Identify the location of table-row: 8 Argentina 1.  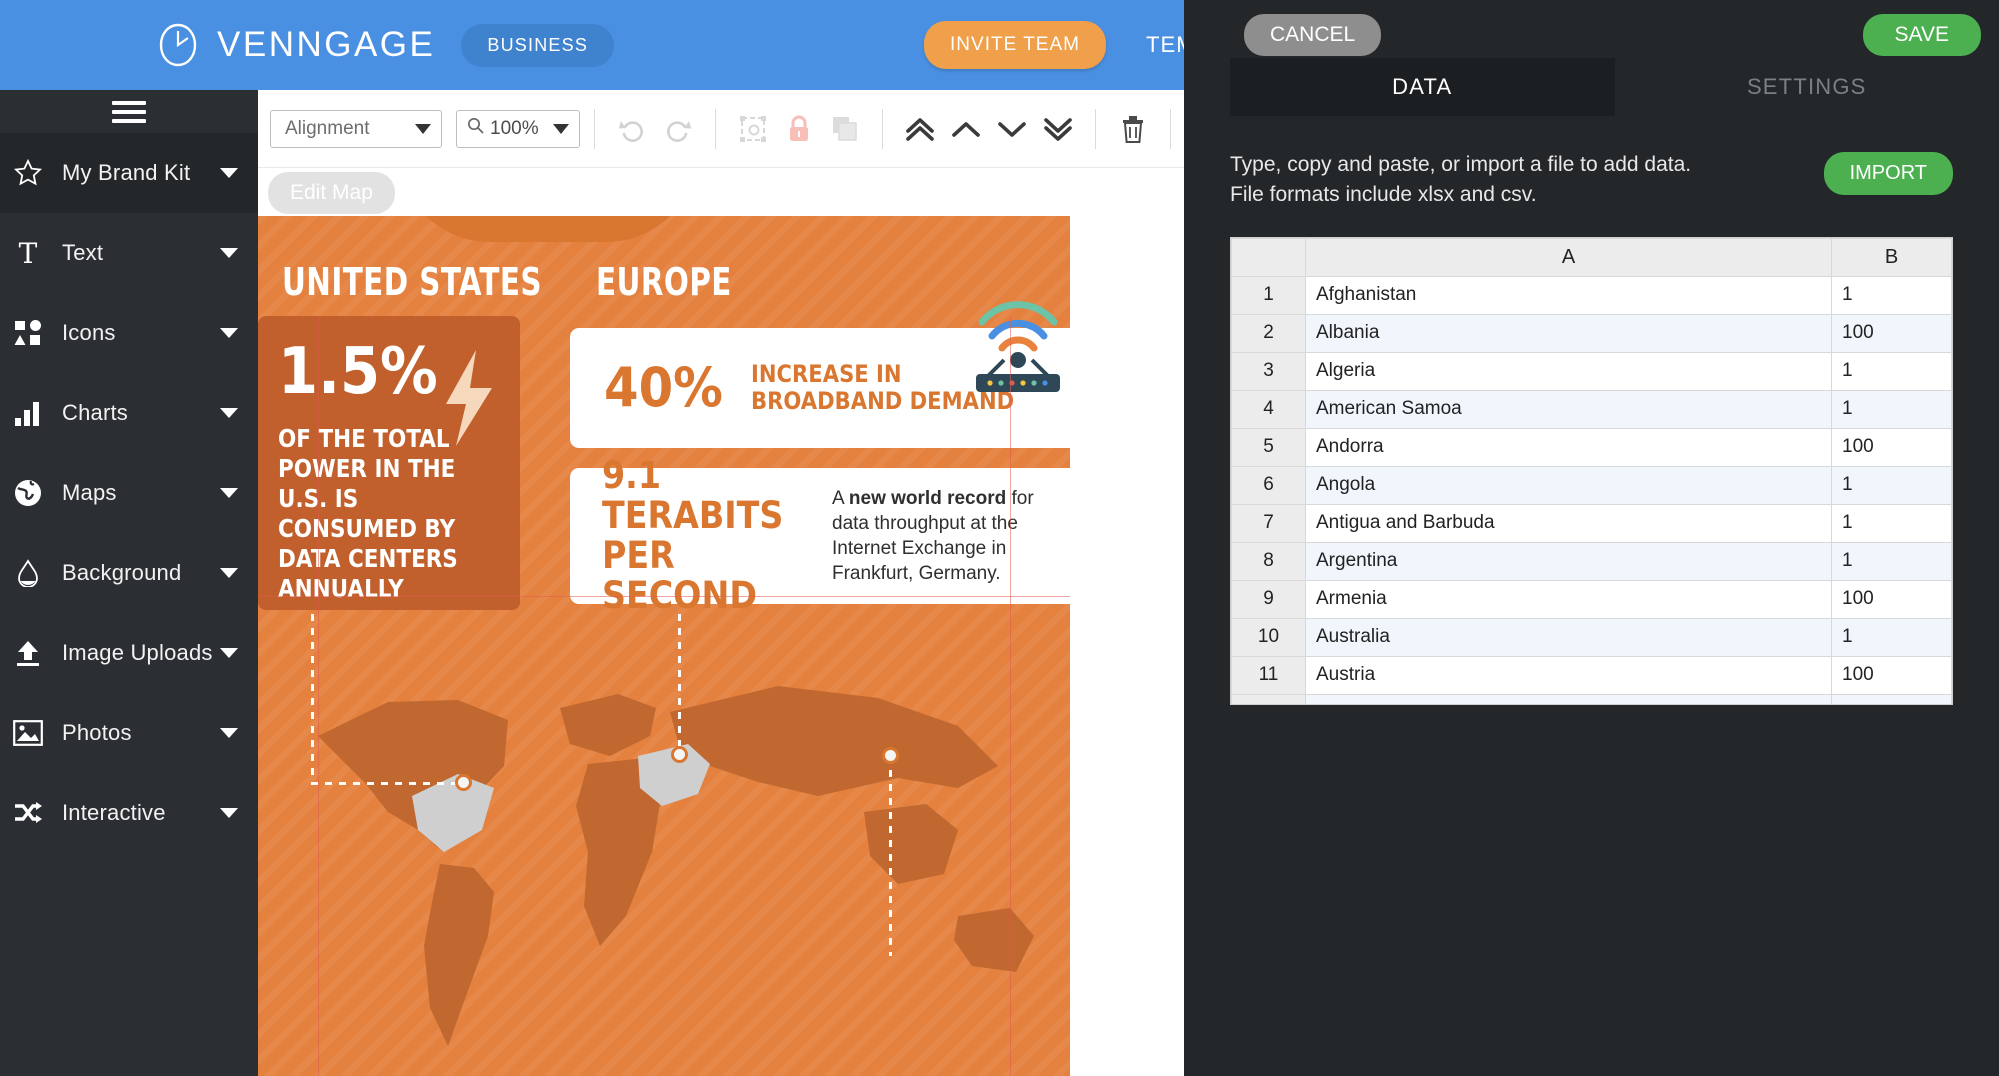
(1591, 561).